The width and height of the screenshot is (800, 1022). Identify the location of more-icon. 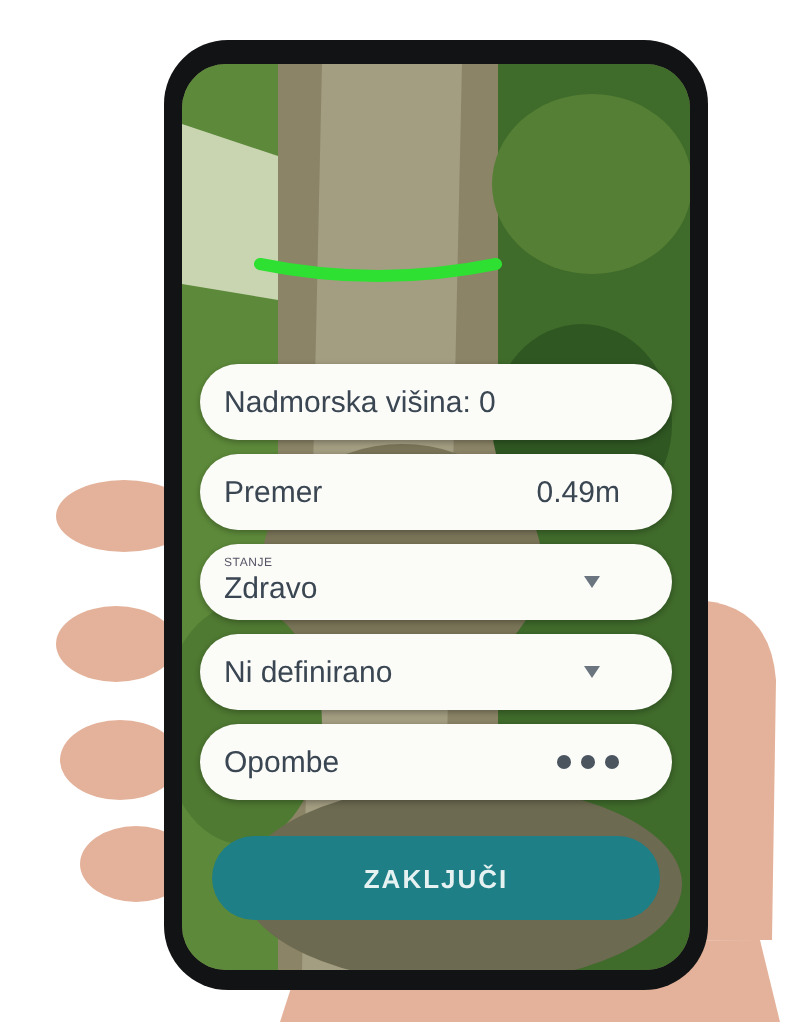
(588, 762).